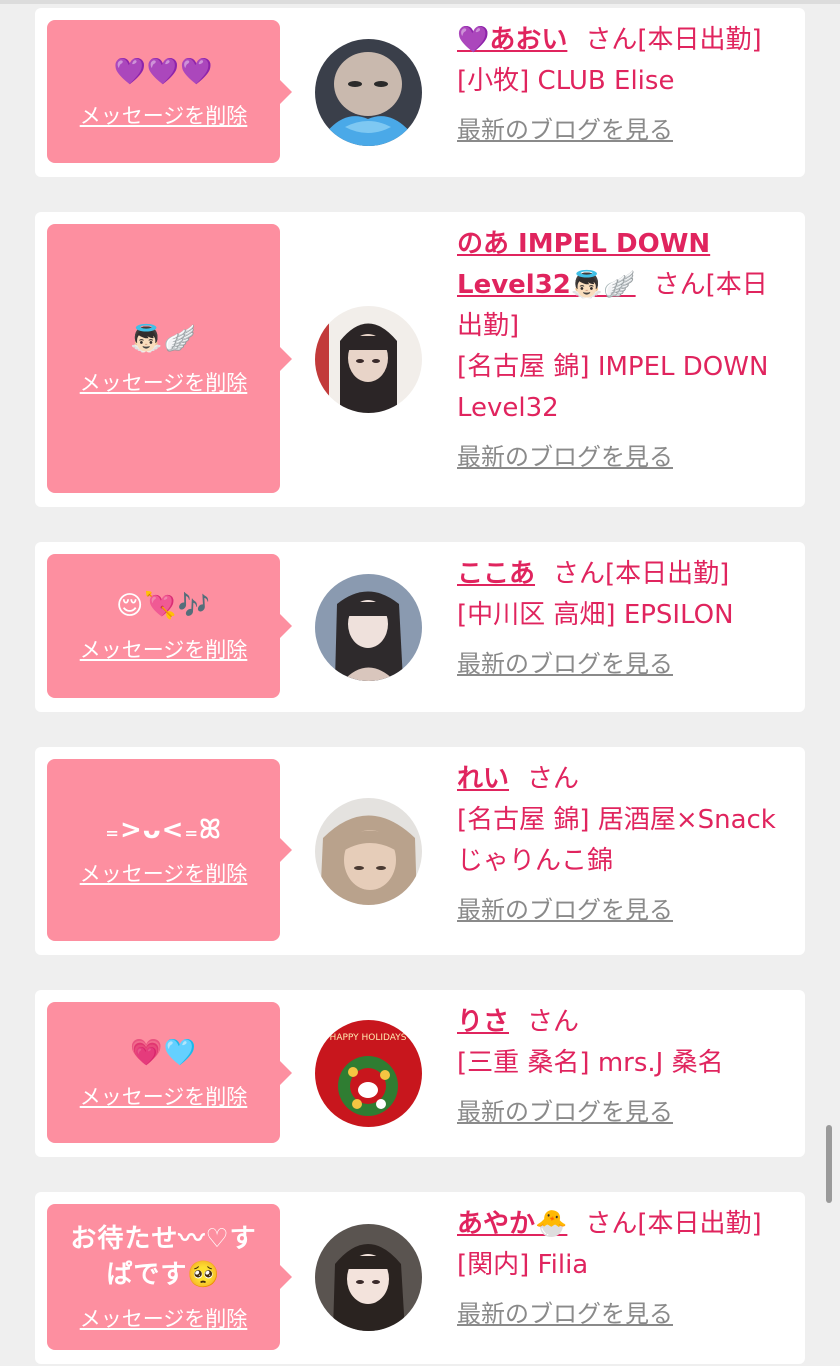 The width and height of the screenshot is (840, 1366). I want to click on message-text: 😌💘🎶, so click(163, 606).